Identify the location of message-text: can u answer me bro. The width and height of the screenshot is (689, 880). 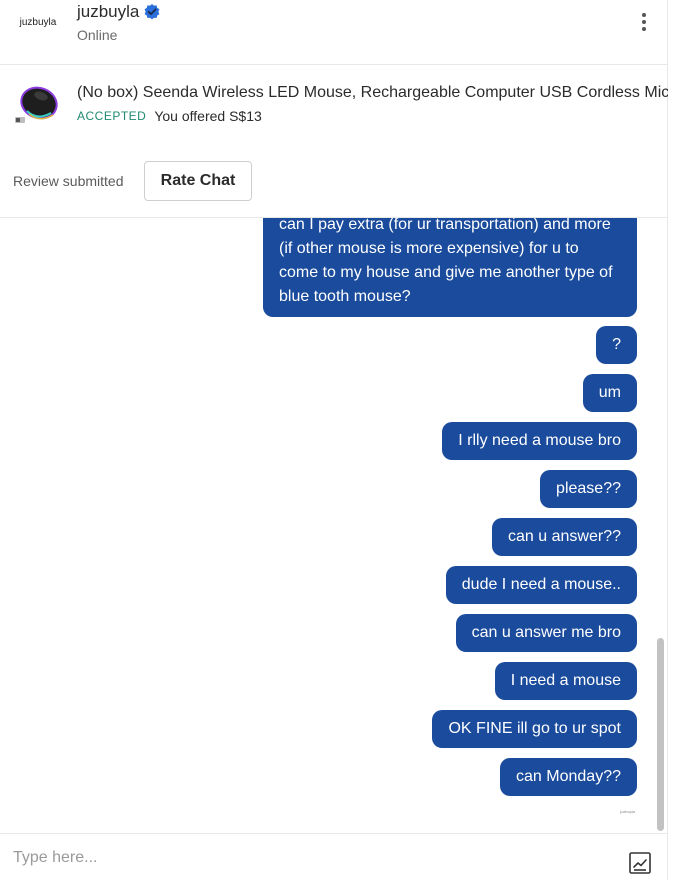
(546, 632).